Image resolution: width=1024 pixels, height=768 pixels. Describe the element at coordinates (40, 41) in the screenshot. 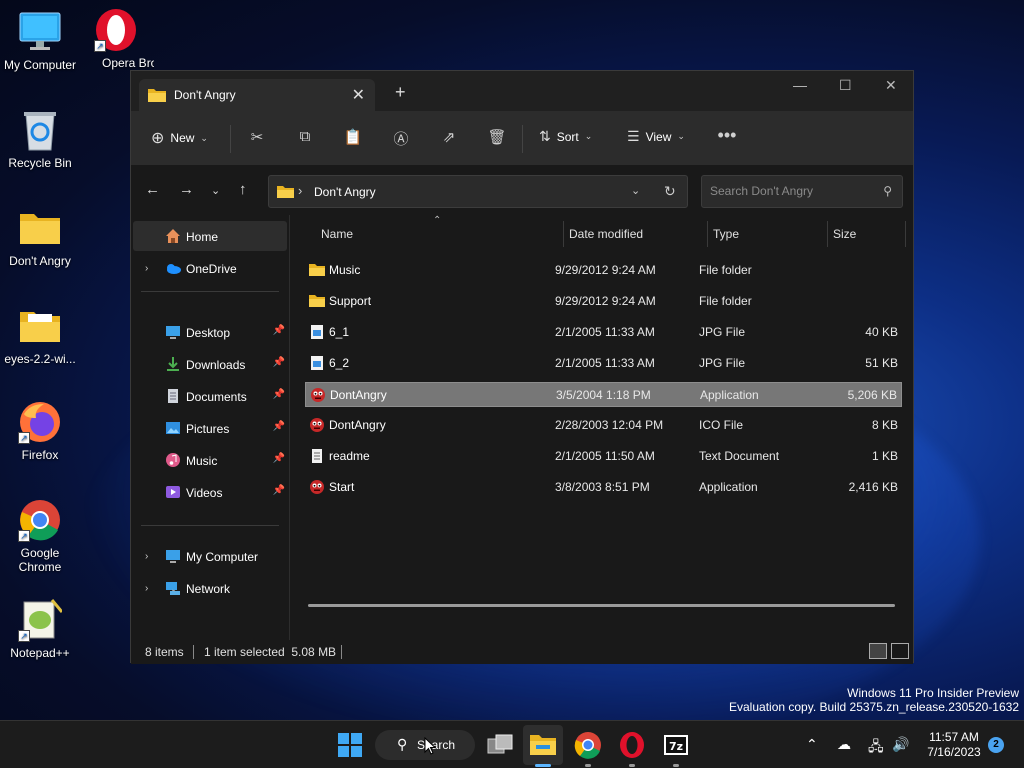

I see `desktop-icon-my-computer: My Computer` at that location.